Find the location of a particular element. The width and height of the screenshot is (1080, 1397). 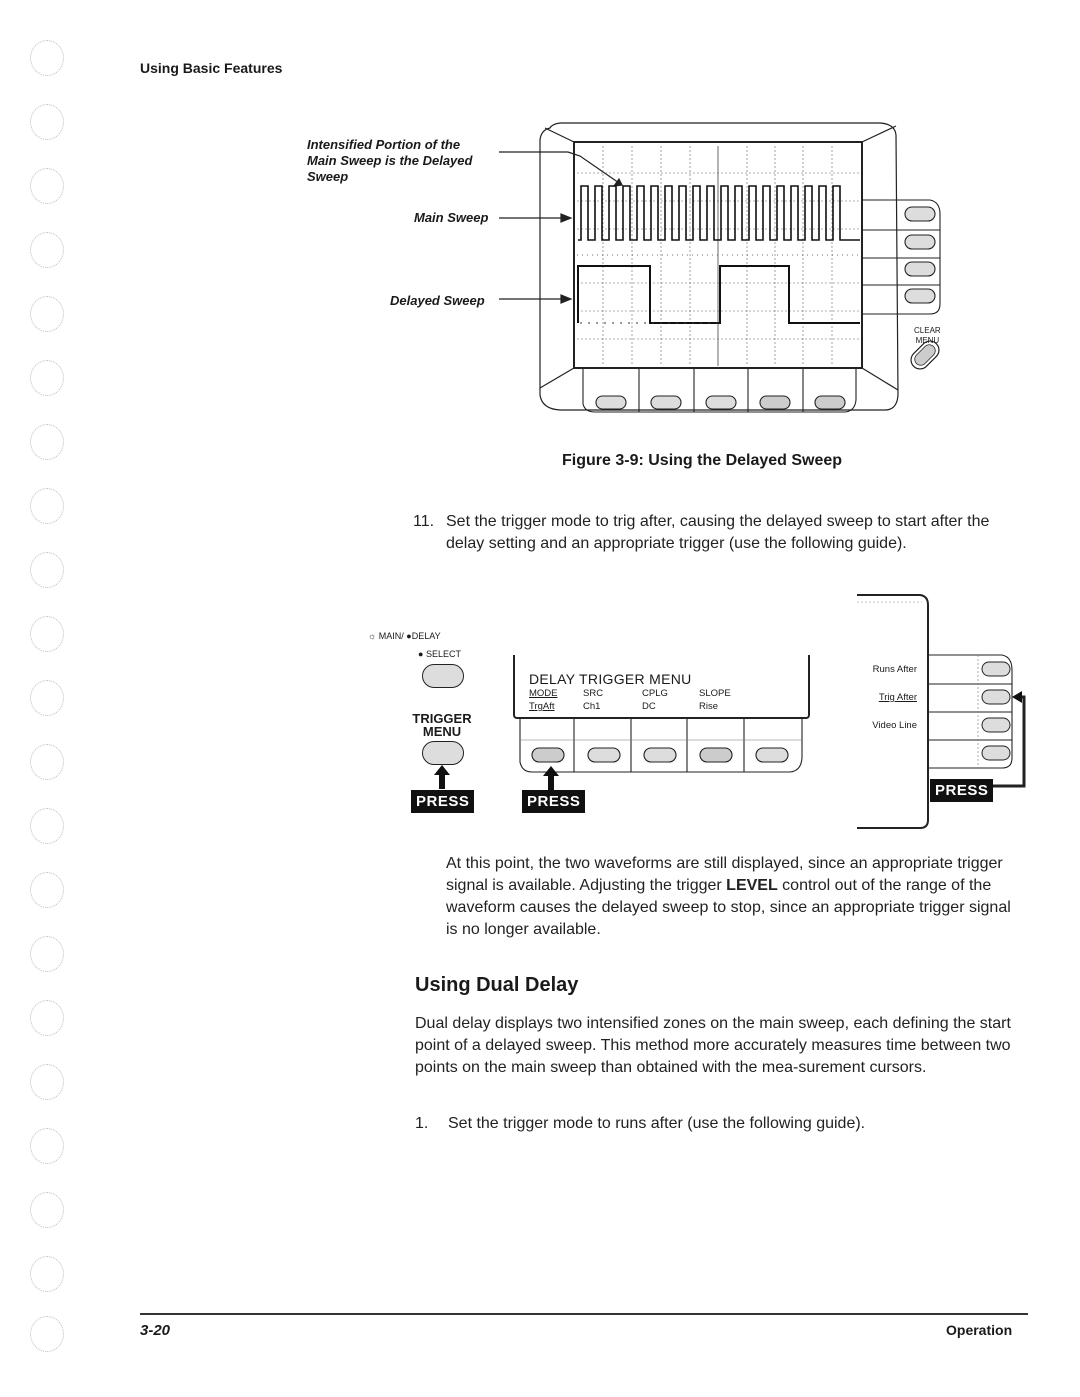

menu-col-src-value: Ch1 is located at coordinates (592, 706).